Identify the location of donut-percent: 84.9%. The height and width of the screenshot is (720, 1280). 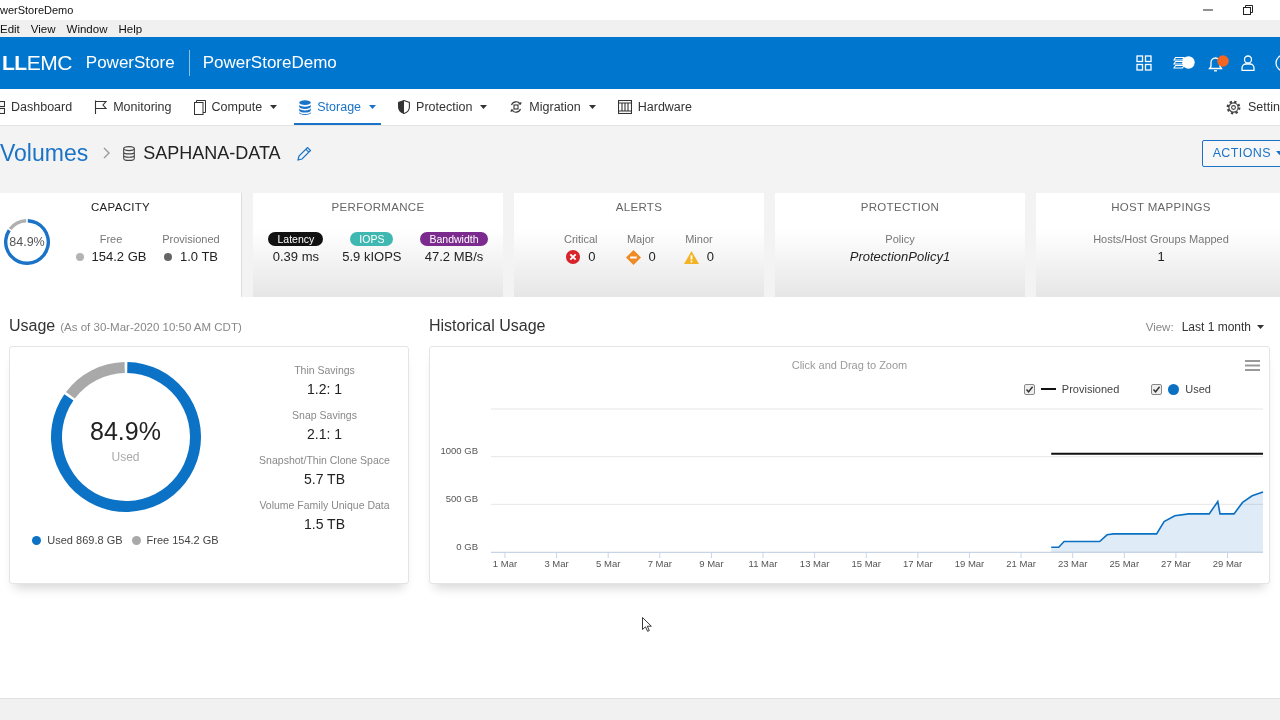
(125, 431).